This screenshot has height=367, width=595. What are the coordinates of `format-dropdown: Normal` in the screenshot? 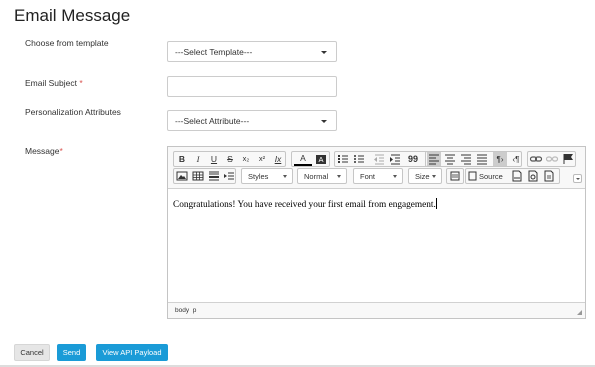 It's located at (322, 176).